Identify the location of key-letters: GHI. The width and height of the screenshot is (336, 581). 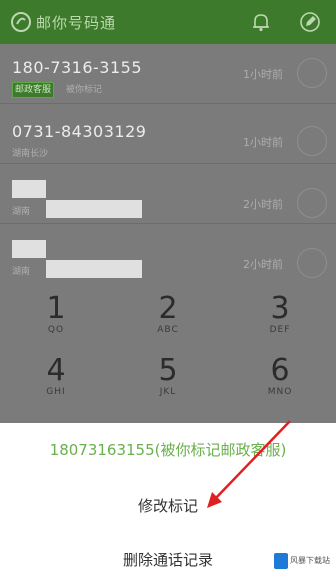
(56, 392).